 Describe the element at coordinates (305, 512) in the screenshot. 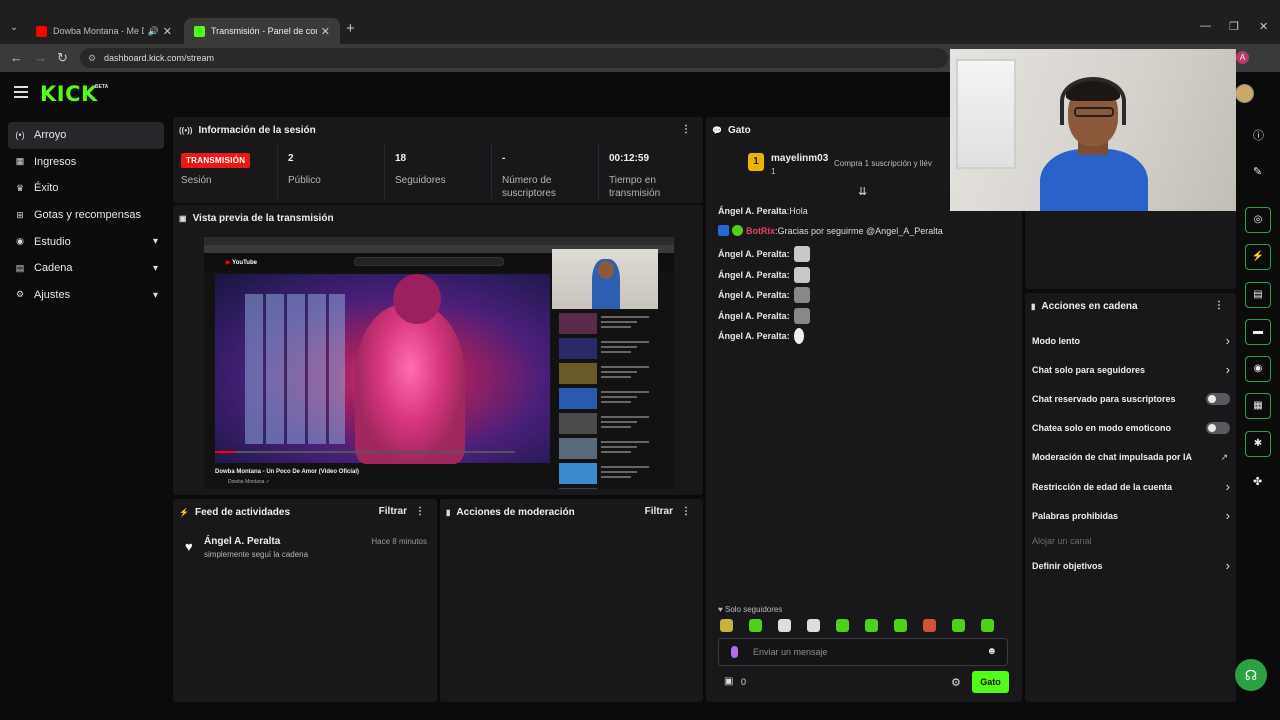

I see `panel-header: ⚡ Feed de actividades Filtrar ⋮` at that location.